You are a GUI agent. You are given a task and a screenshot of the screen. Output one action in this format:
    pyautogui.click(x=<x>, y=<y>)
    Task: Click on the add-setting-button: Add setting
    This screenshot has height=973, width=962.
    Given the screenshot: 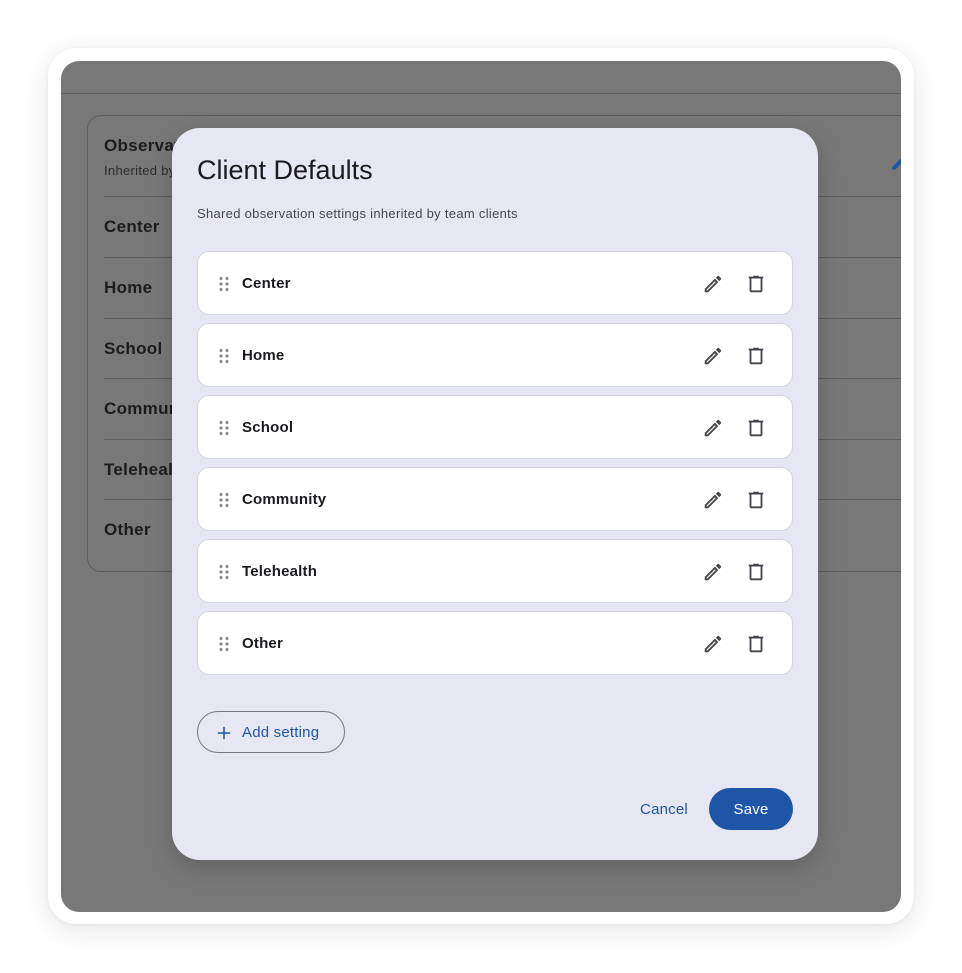 What is the action you would take?
    pyautogui.click(x=271, y=732)
    